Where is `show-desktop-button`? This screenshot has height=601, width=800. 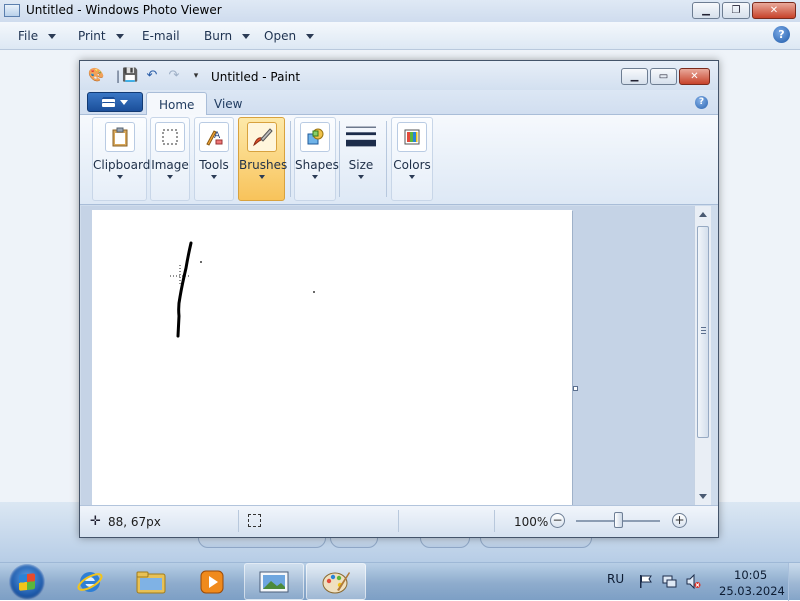
show-desktop-button is located at coordinates (794, 582).